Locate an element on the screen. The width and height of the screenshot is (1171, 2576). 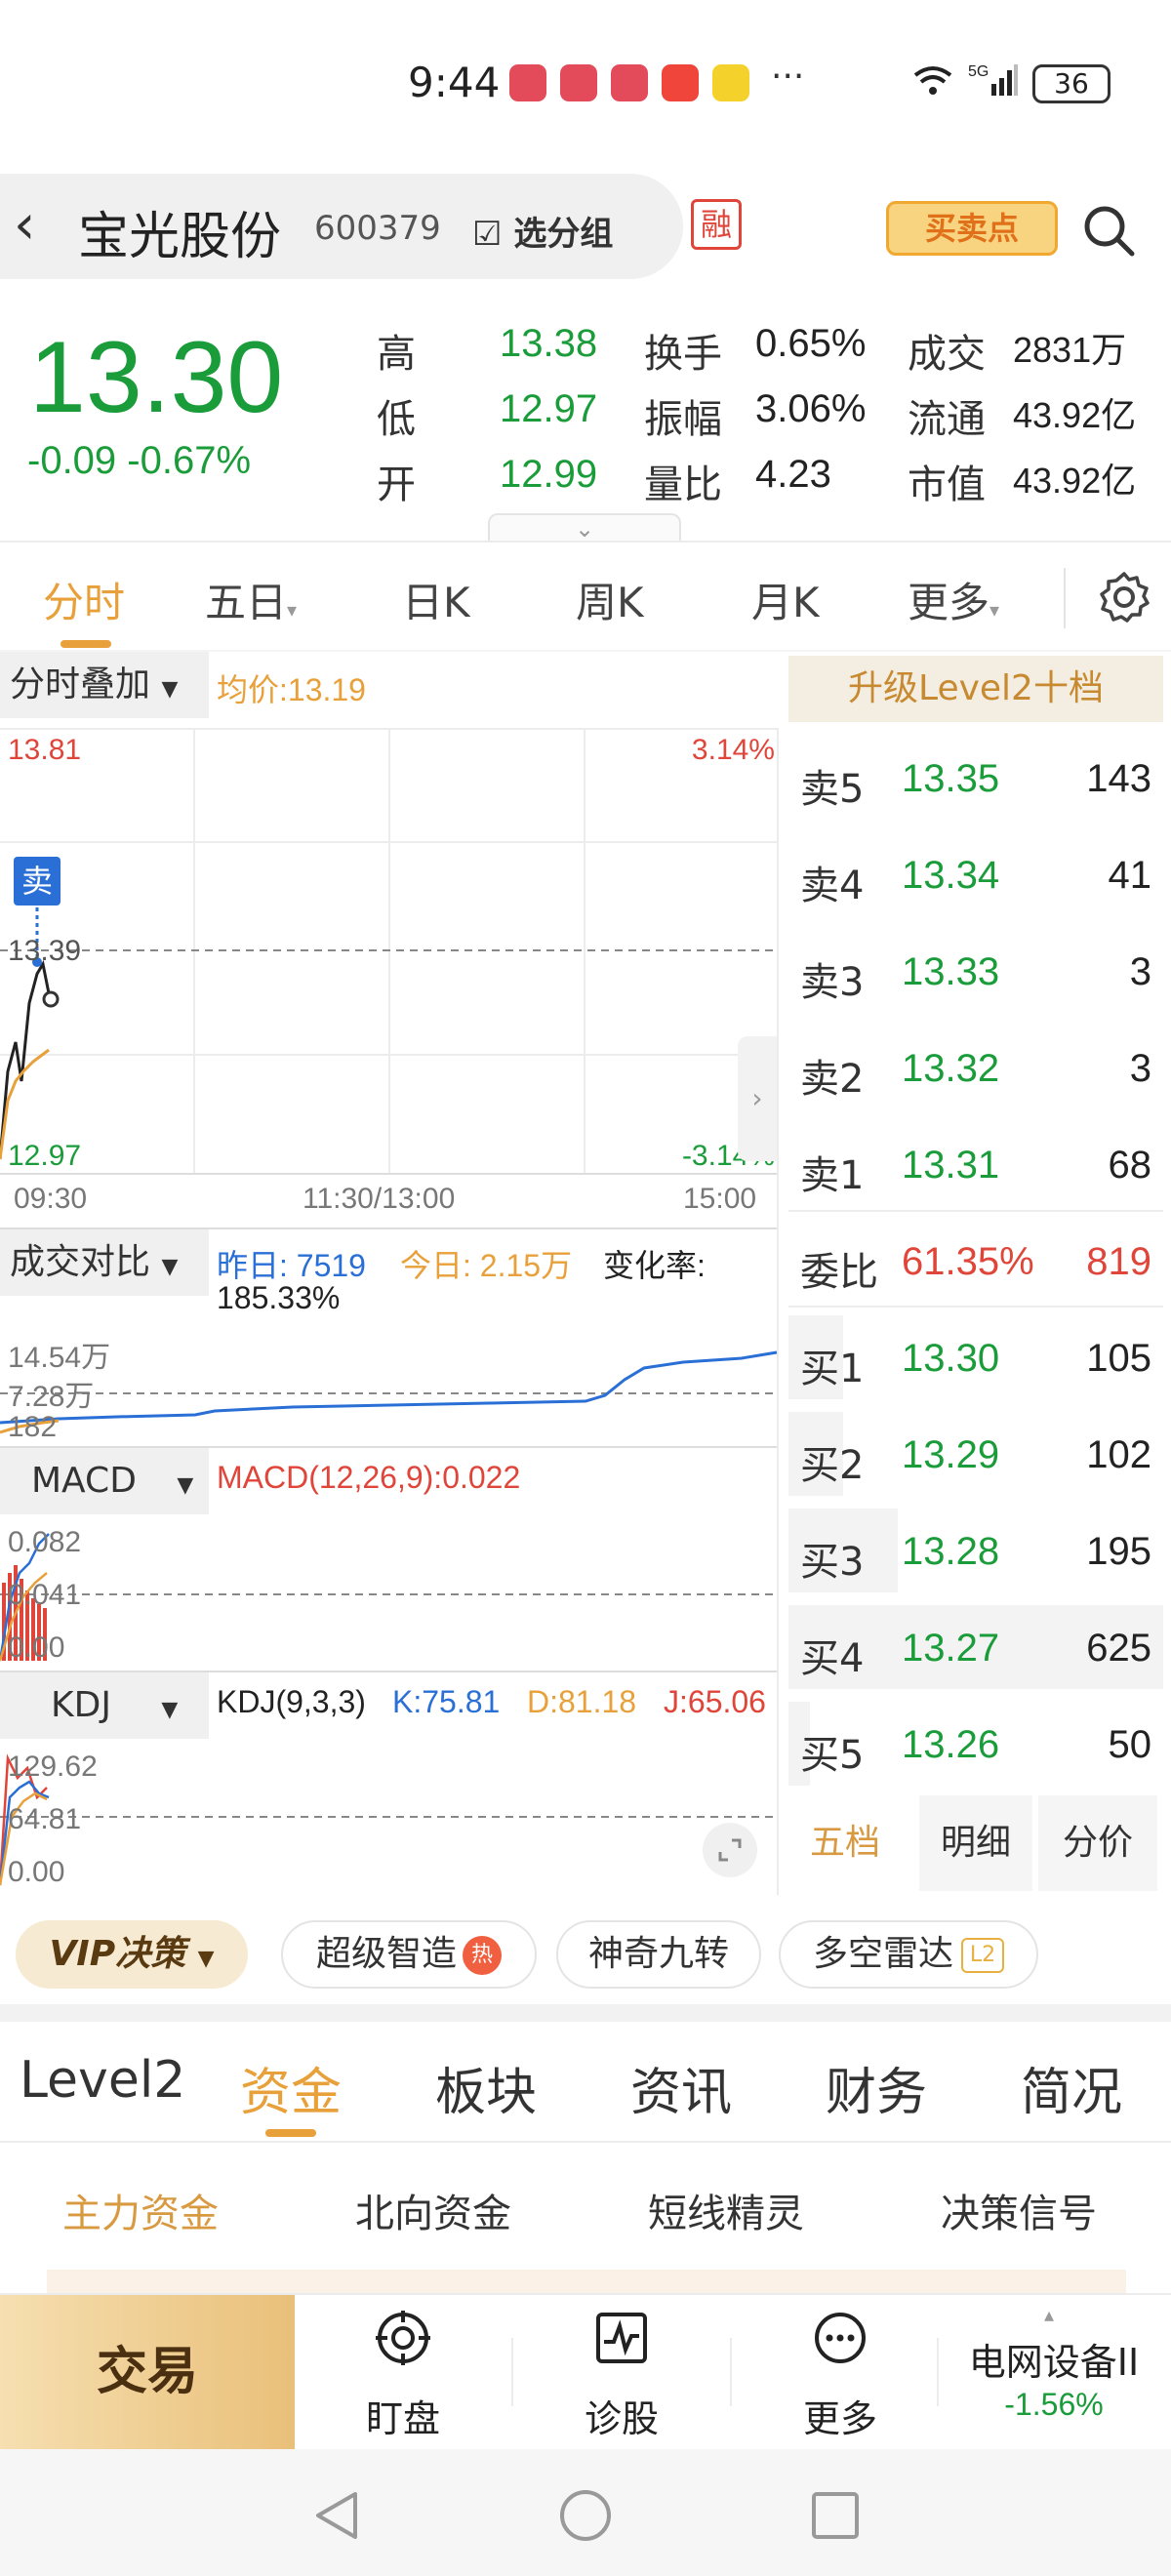
kdj-dropdown: KDJ ▼ is located at coordinates (104, 1705).